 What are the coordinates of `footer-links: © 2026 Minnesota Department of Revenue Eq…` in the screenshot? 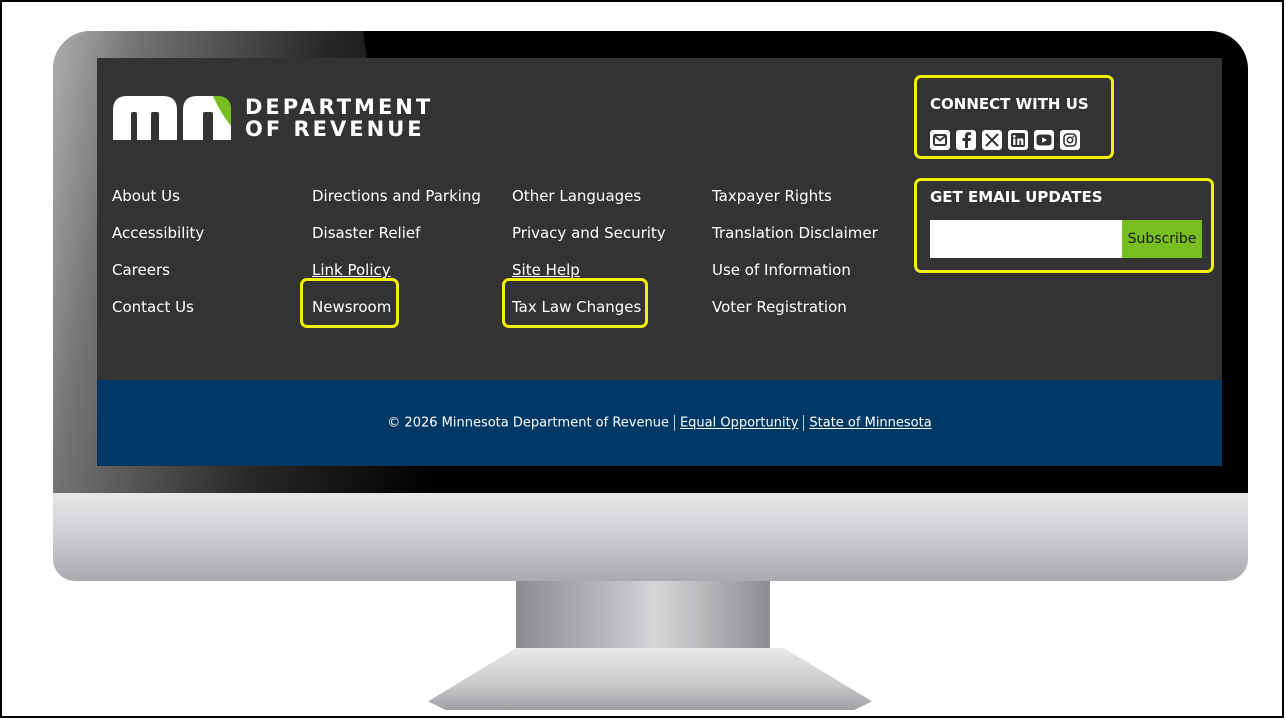 It's located at (659, 423).